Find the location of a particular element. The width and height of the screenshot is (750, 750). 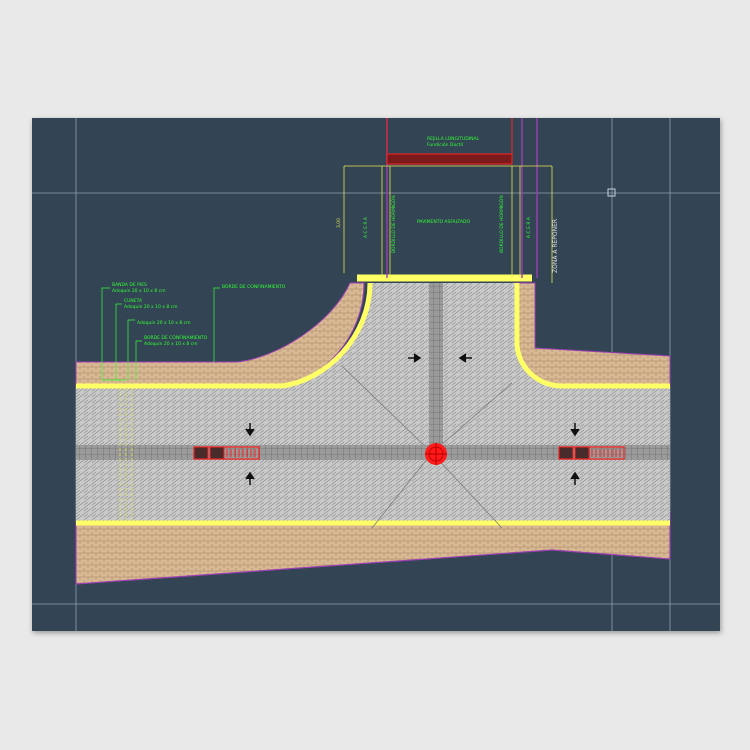

acera-right-label: A C E R A is located at coordinates (529, 227).